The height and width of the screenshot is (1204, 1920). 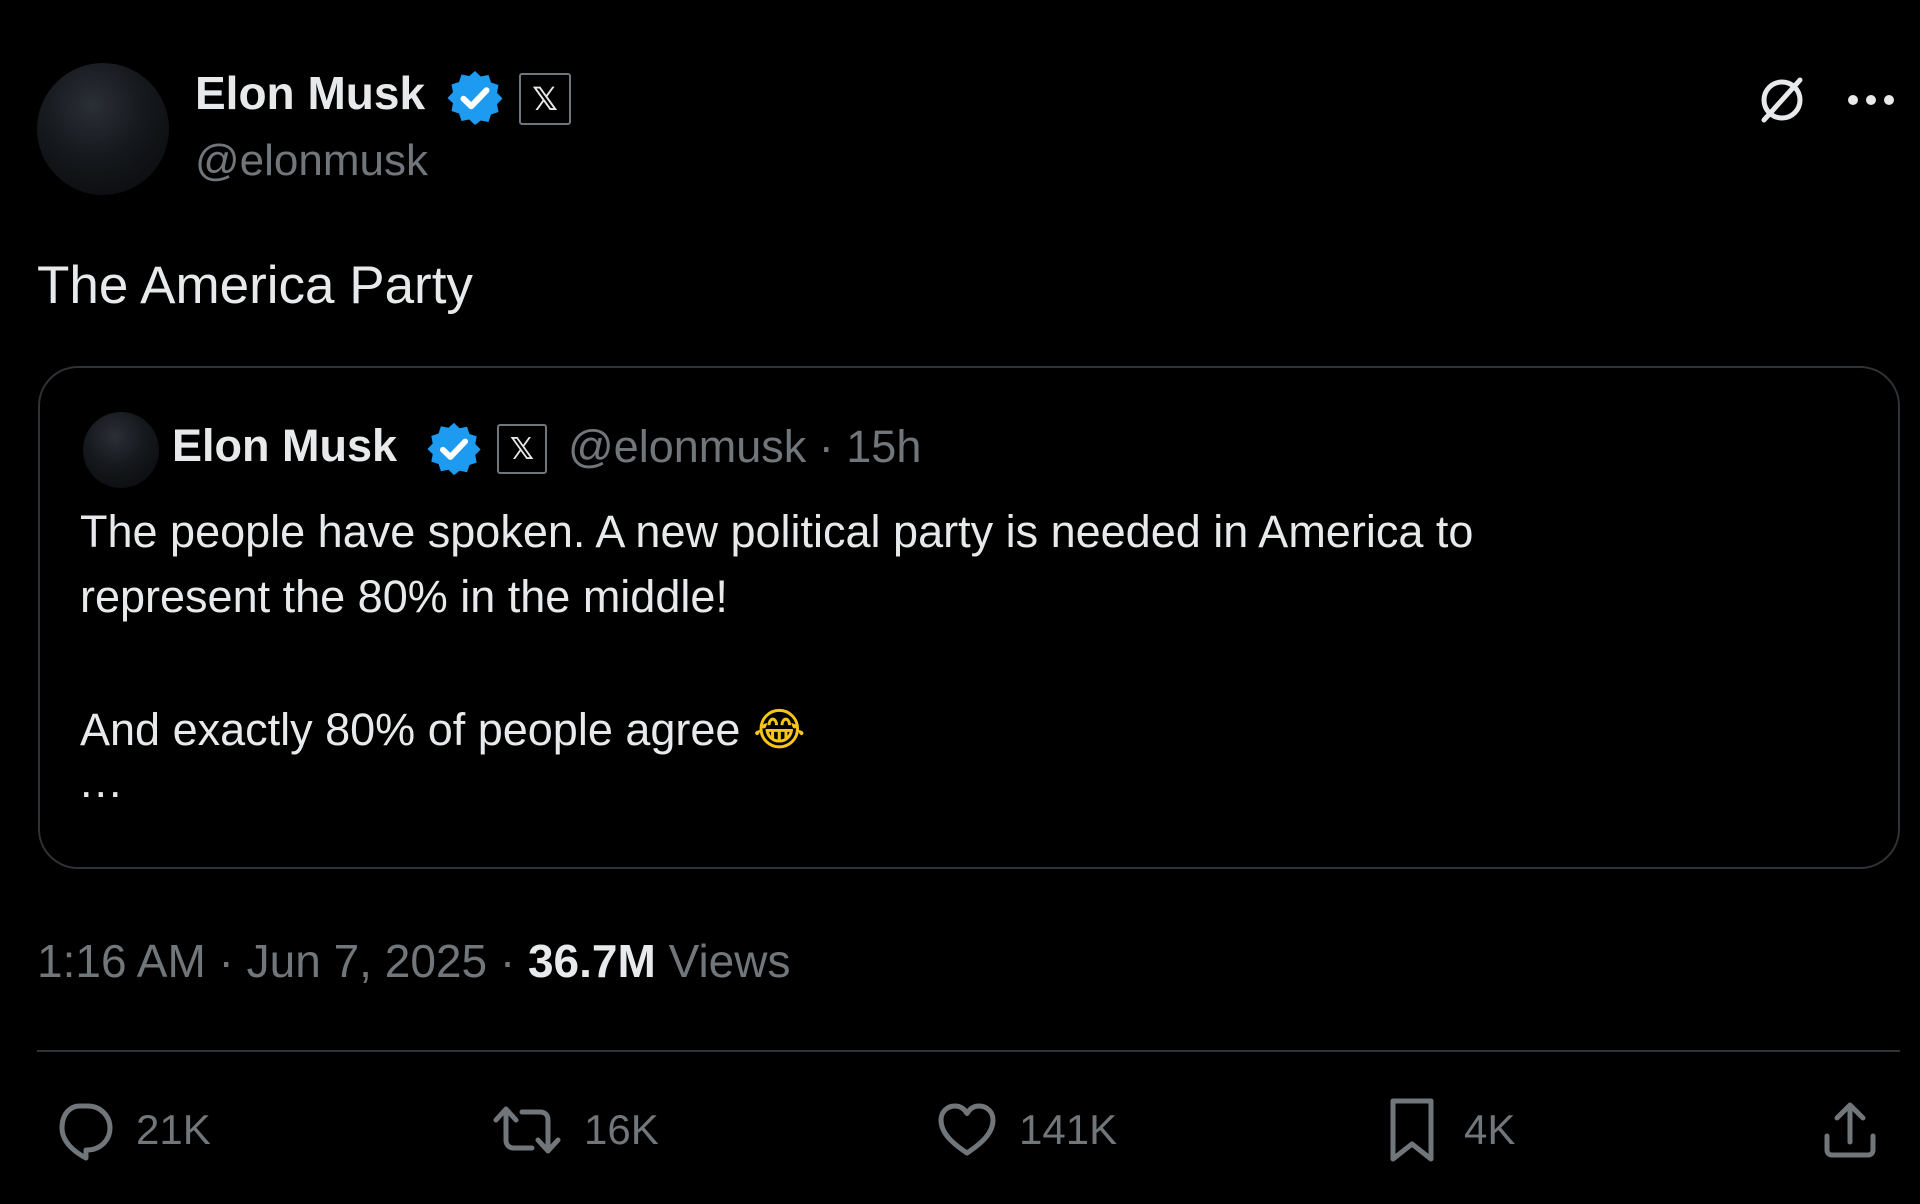 I want to click on repost-button: 16K, so click(x=574, y=1130).